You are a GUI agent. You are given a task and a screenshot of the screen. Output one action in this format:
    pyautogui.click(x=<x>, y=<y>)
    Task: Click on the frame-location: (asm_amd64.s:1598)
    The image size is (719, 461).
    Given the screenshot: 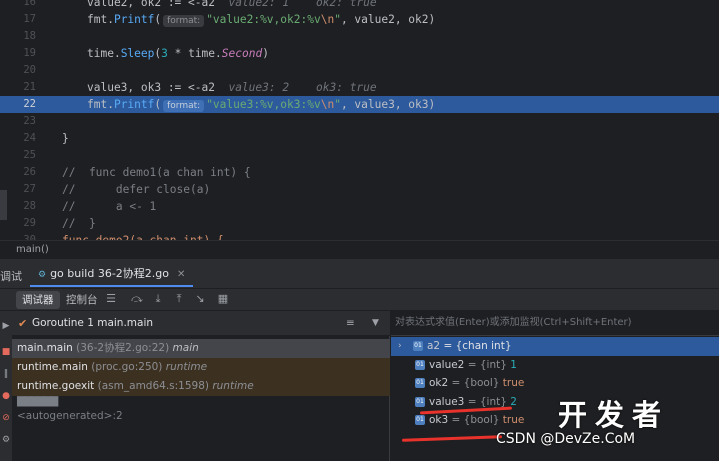 What is the action you would take?
    pyautogui.click(x=153, y=386)
    